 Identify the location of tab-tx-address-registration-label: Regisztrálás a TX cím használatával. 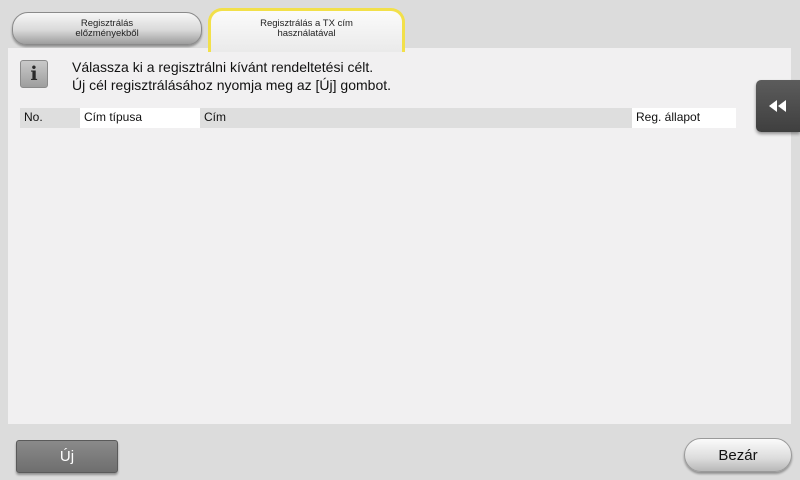
(306, 28).